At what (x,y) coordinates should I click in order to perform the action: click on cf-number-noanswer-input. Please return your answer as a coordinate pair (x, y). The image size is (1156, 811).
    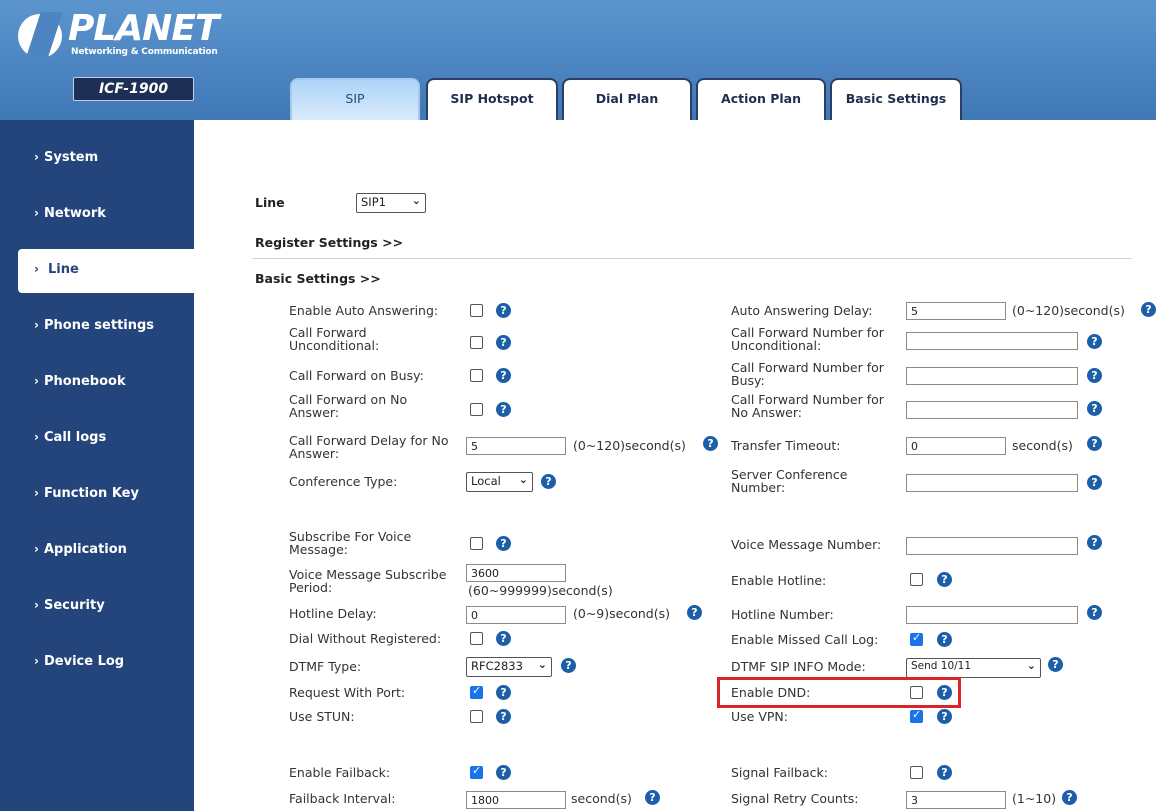
    Looking at the image, I should click on (992, 410).